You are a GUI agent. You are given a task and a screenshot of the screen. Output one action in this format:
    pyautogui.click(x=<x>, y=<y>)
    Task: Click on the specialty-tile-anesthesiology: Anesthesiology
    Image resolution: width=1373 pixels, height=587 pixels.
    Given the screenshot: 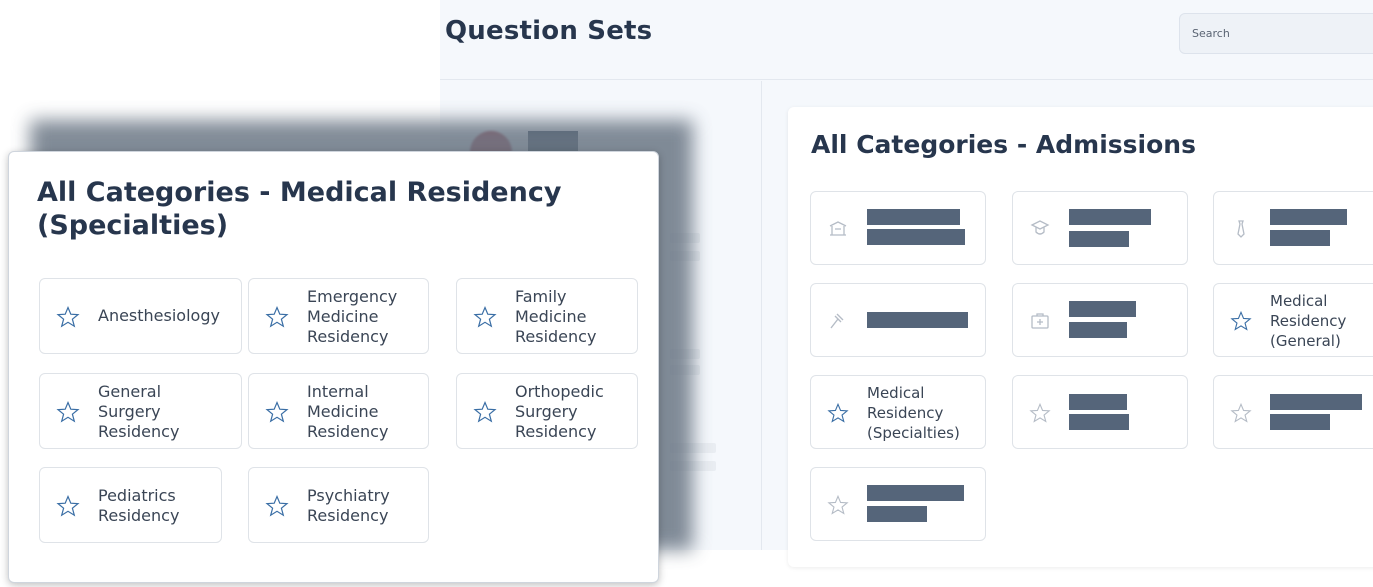 What is the action you would take?
    pyautogui.click(x=140, y=316)
    